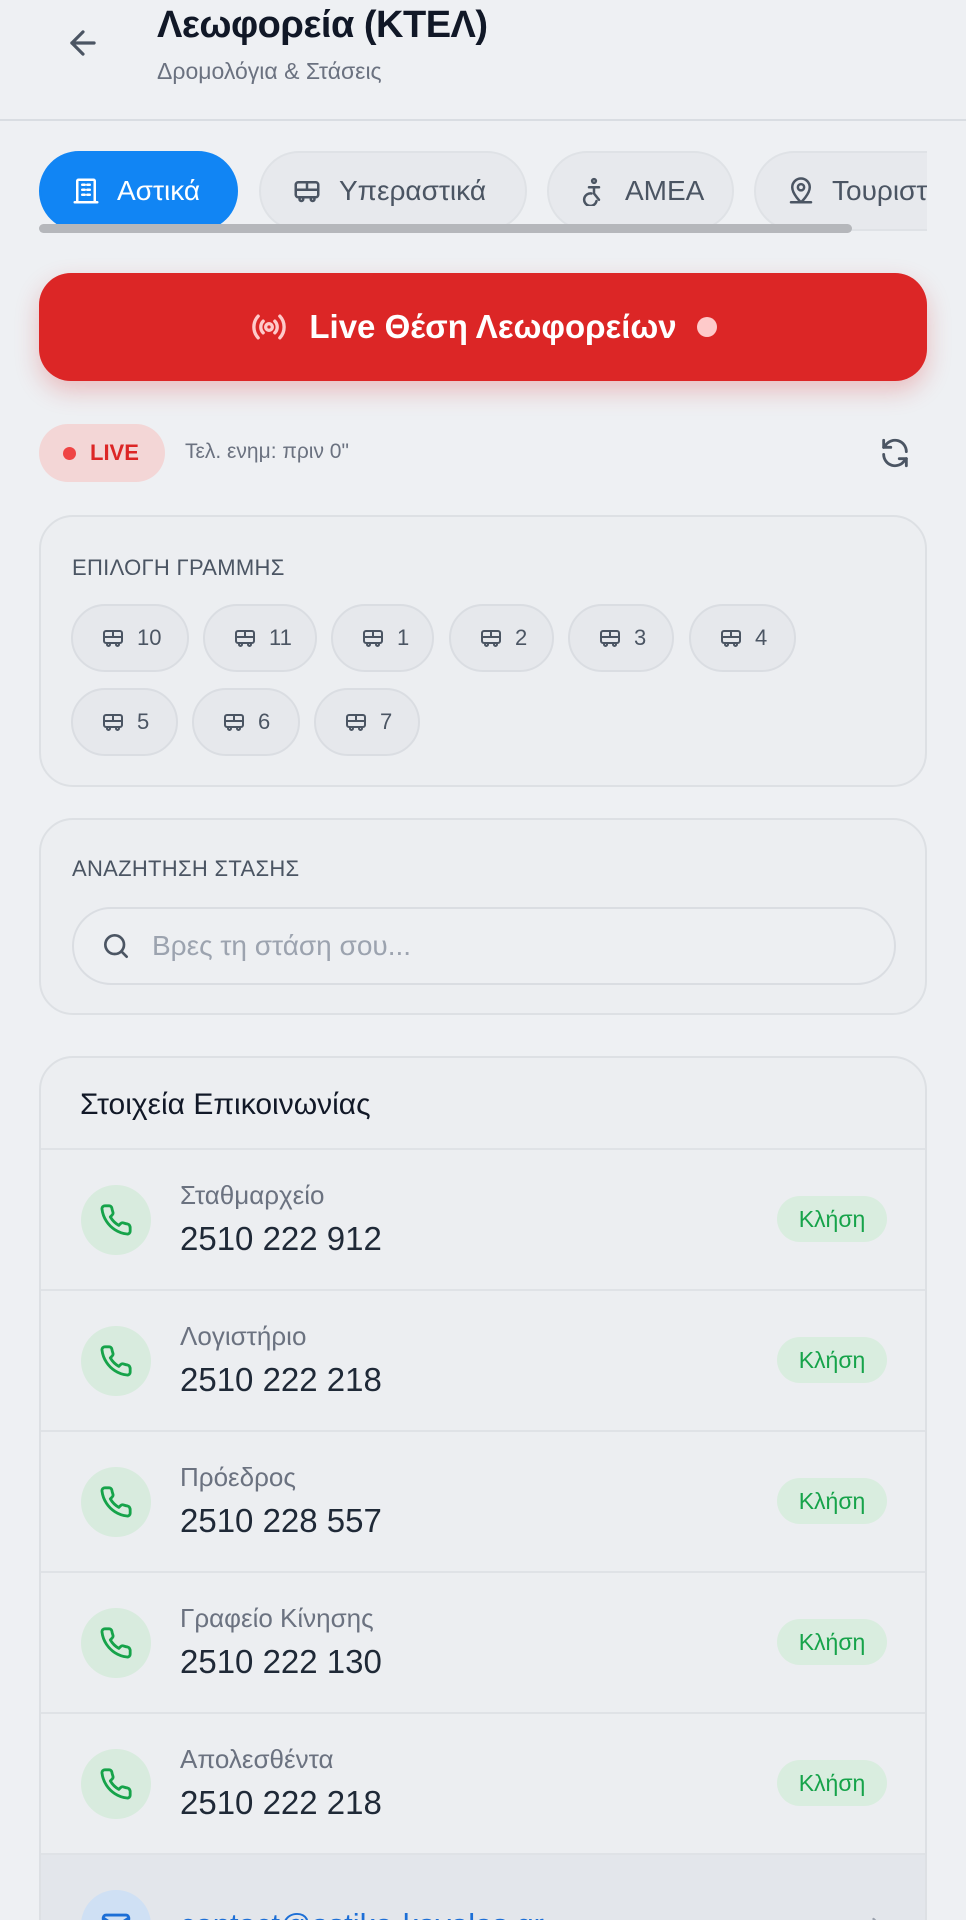 The height and width of the screenshot is (1920, 966). What do you see at coordinates (260, 638) in the screenshot?
I see `line-chip-11: 11` at bounding box center [260, 638].